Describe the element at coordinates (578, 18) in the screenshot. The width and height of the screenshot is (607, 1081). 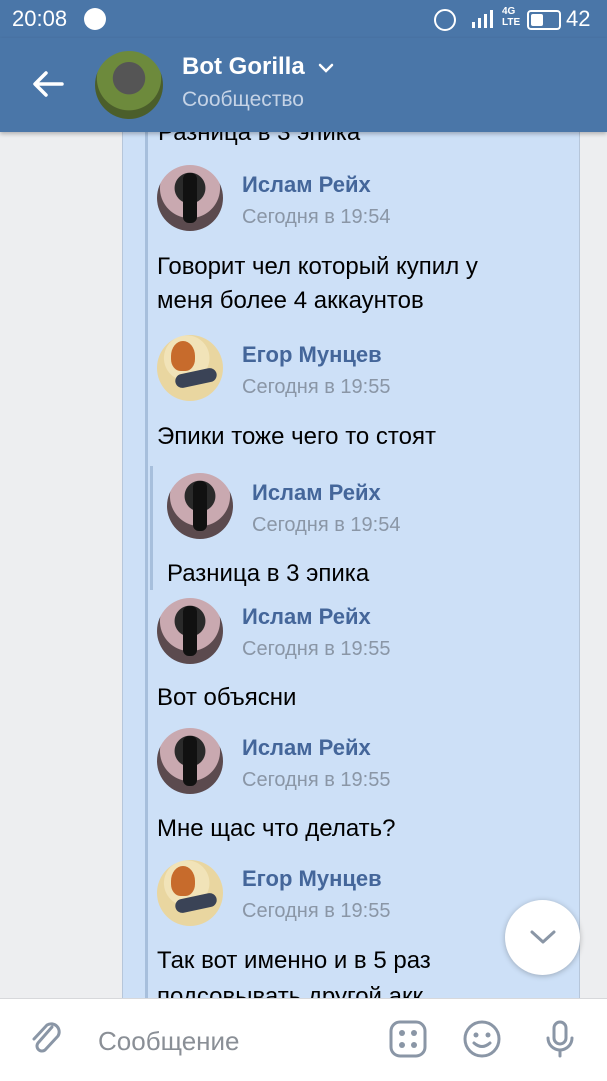
I see `battery-level: 42` at that location.